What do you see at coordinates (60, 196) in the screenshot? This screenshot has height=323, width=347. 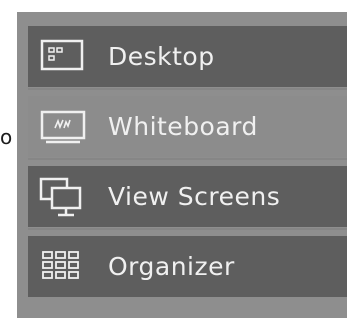 I see `view-screens-icon` at bounding box center [60, 196].